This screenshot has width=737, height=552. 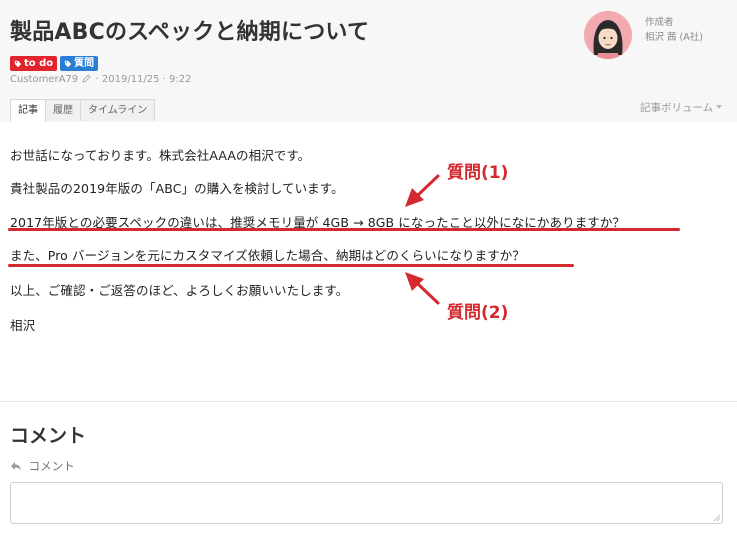 I want to click on avatar, so click(x=608, y=35).